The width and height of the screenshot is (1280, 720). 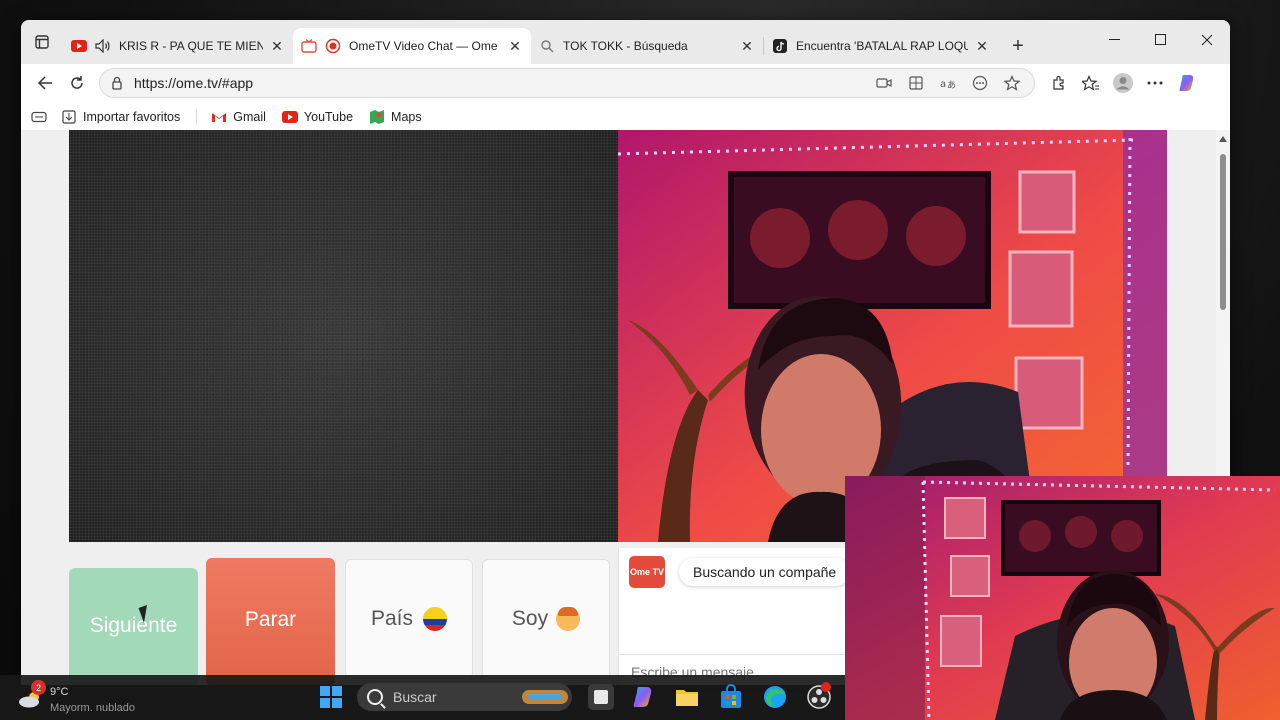 I want to click on avatar-icon, so click(x=1123, y=83).